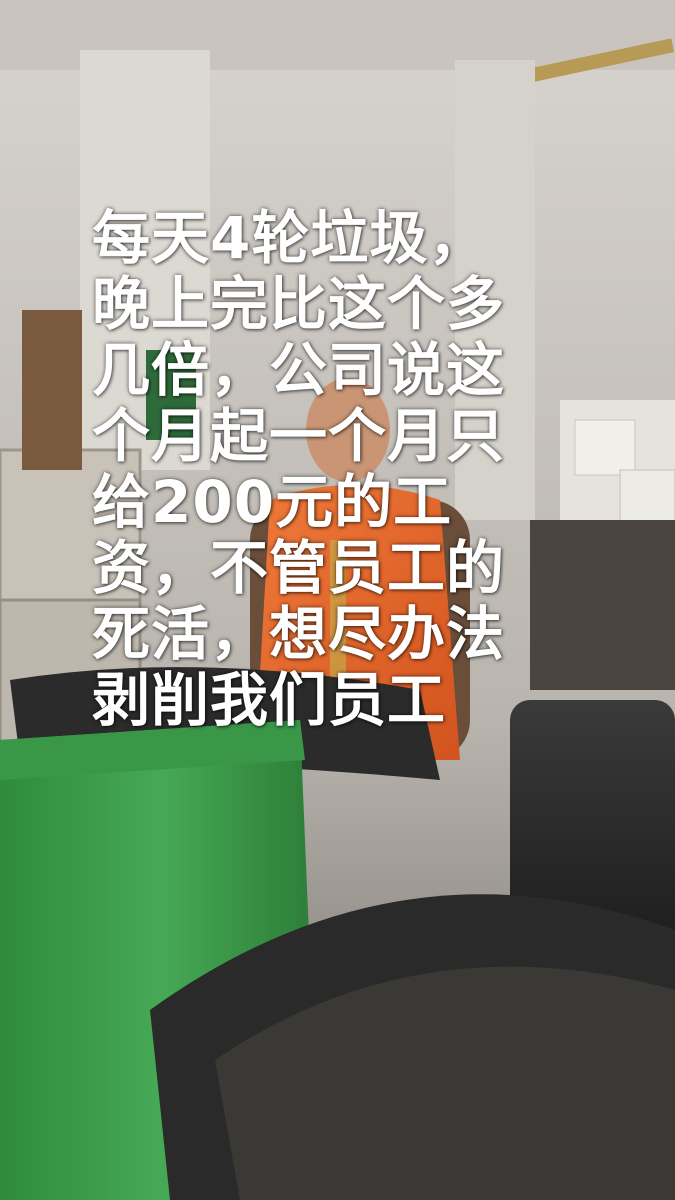  What do you see at coordinates (299, 304) in the screenshot?
I see `caption-line: 晚上完比这个多` at bounding box center [299, 304].